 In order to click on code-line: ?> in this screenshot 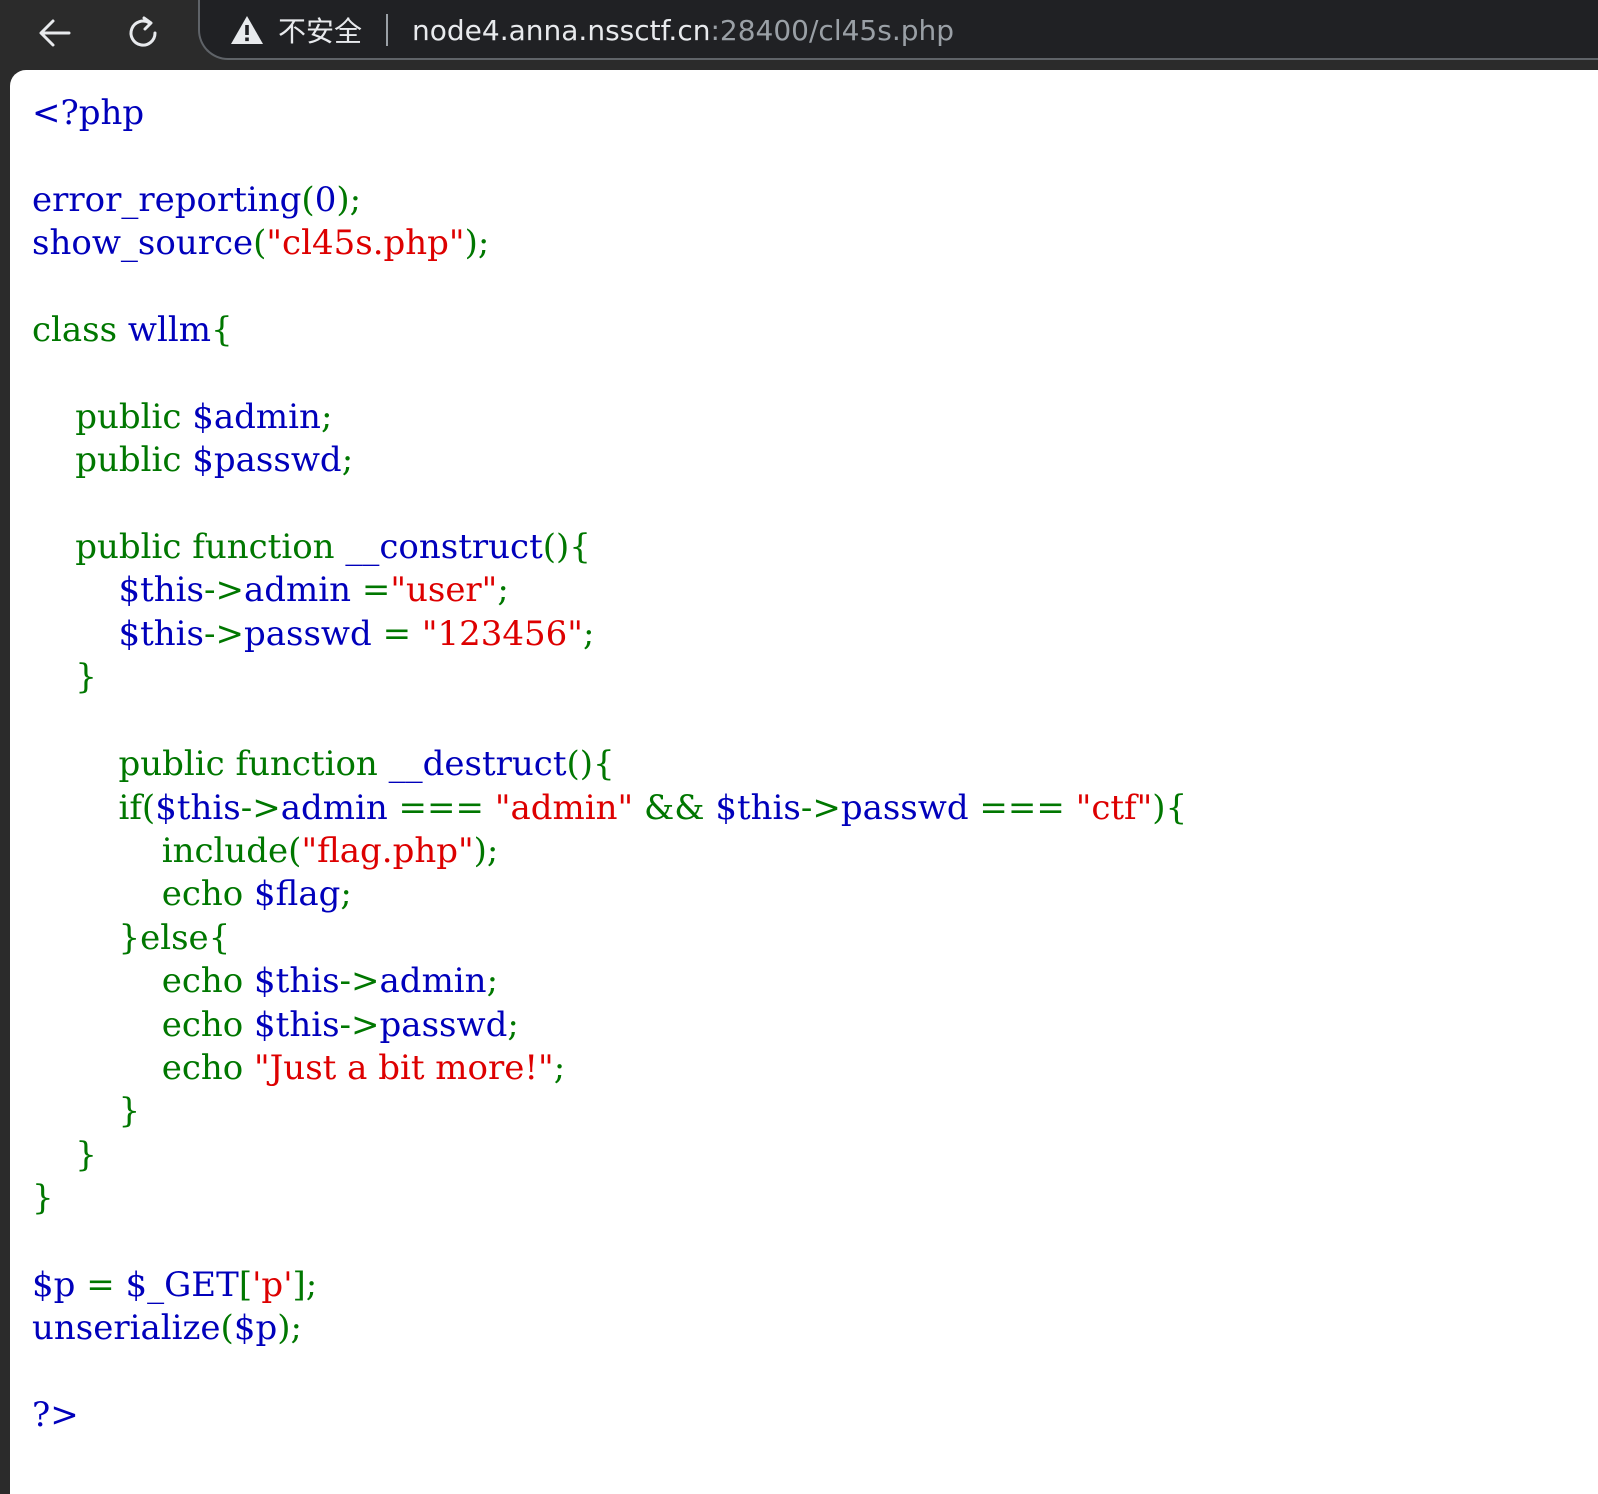, I will do `click(55, 1415)`.